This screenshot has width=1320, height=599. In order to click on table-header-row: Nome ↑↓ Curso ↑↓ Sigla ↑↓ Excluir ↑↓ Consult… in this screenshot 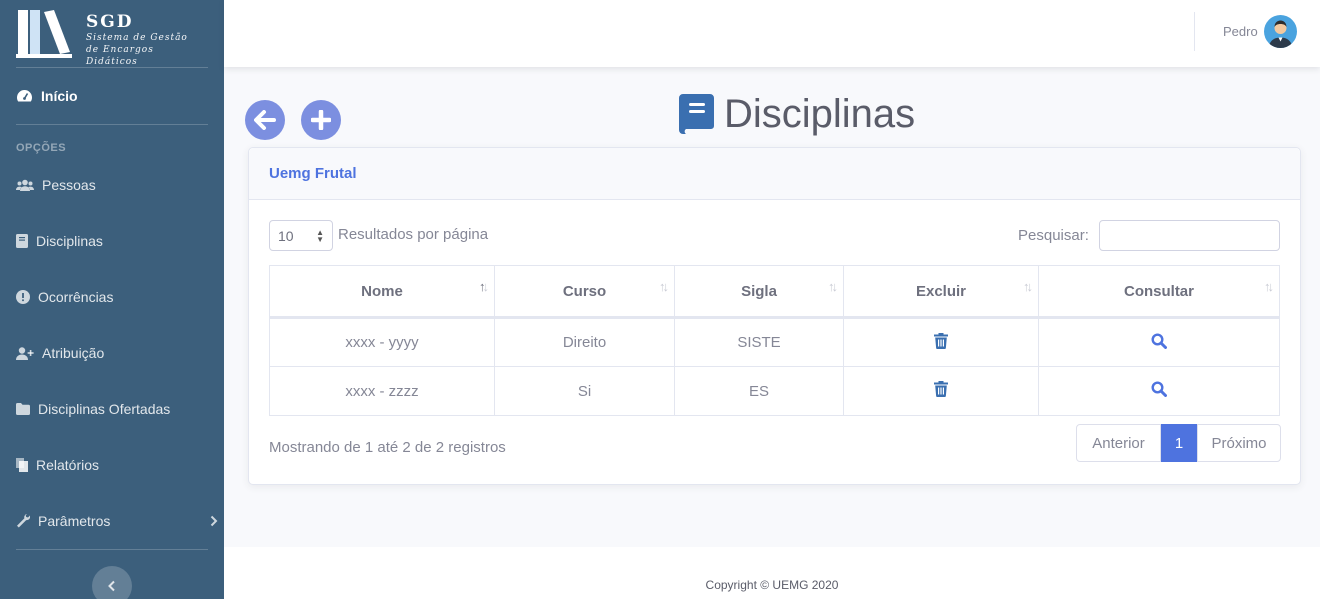, I will do `click(774, 292)`.